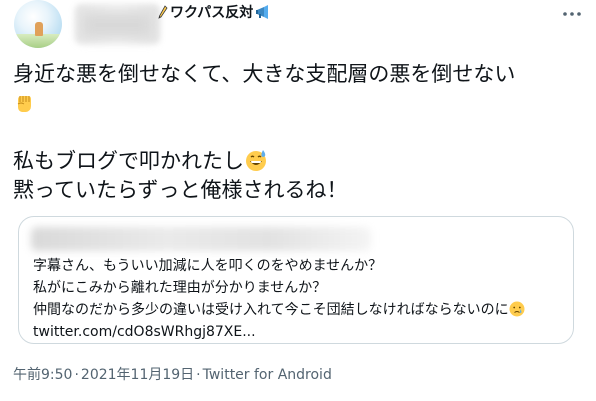 This screenshot has height=401, width=596. I want to click on author-name-row: ワクパス反対, so click(214, 12).